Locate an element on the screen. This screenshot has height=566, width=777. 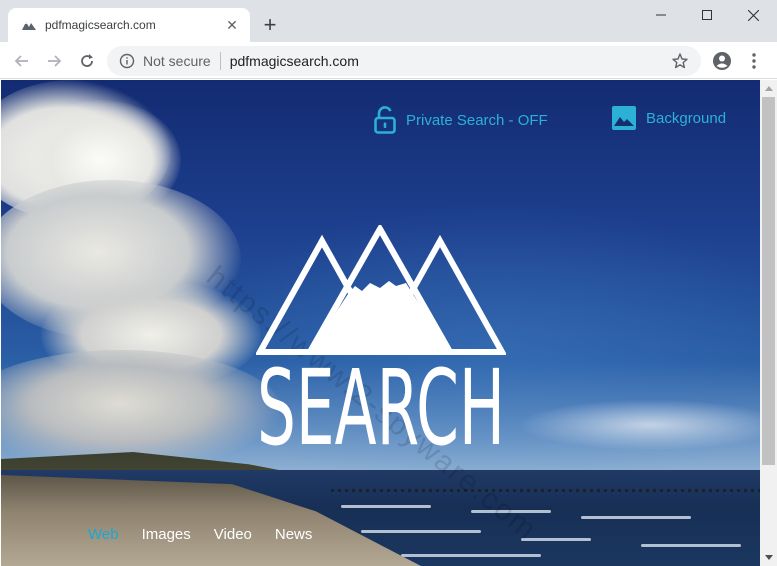
image-icon is located at coordinates (624, 118).